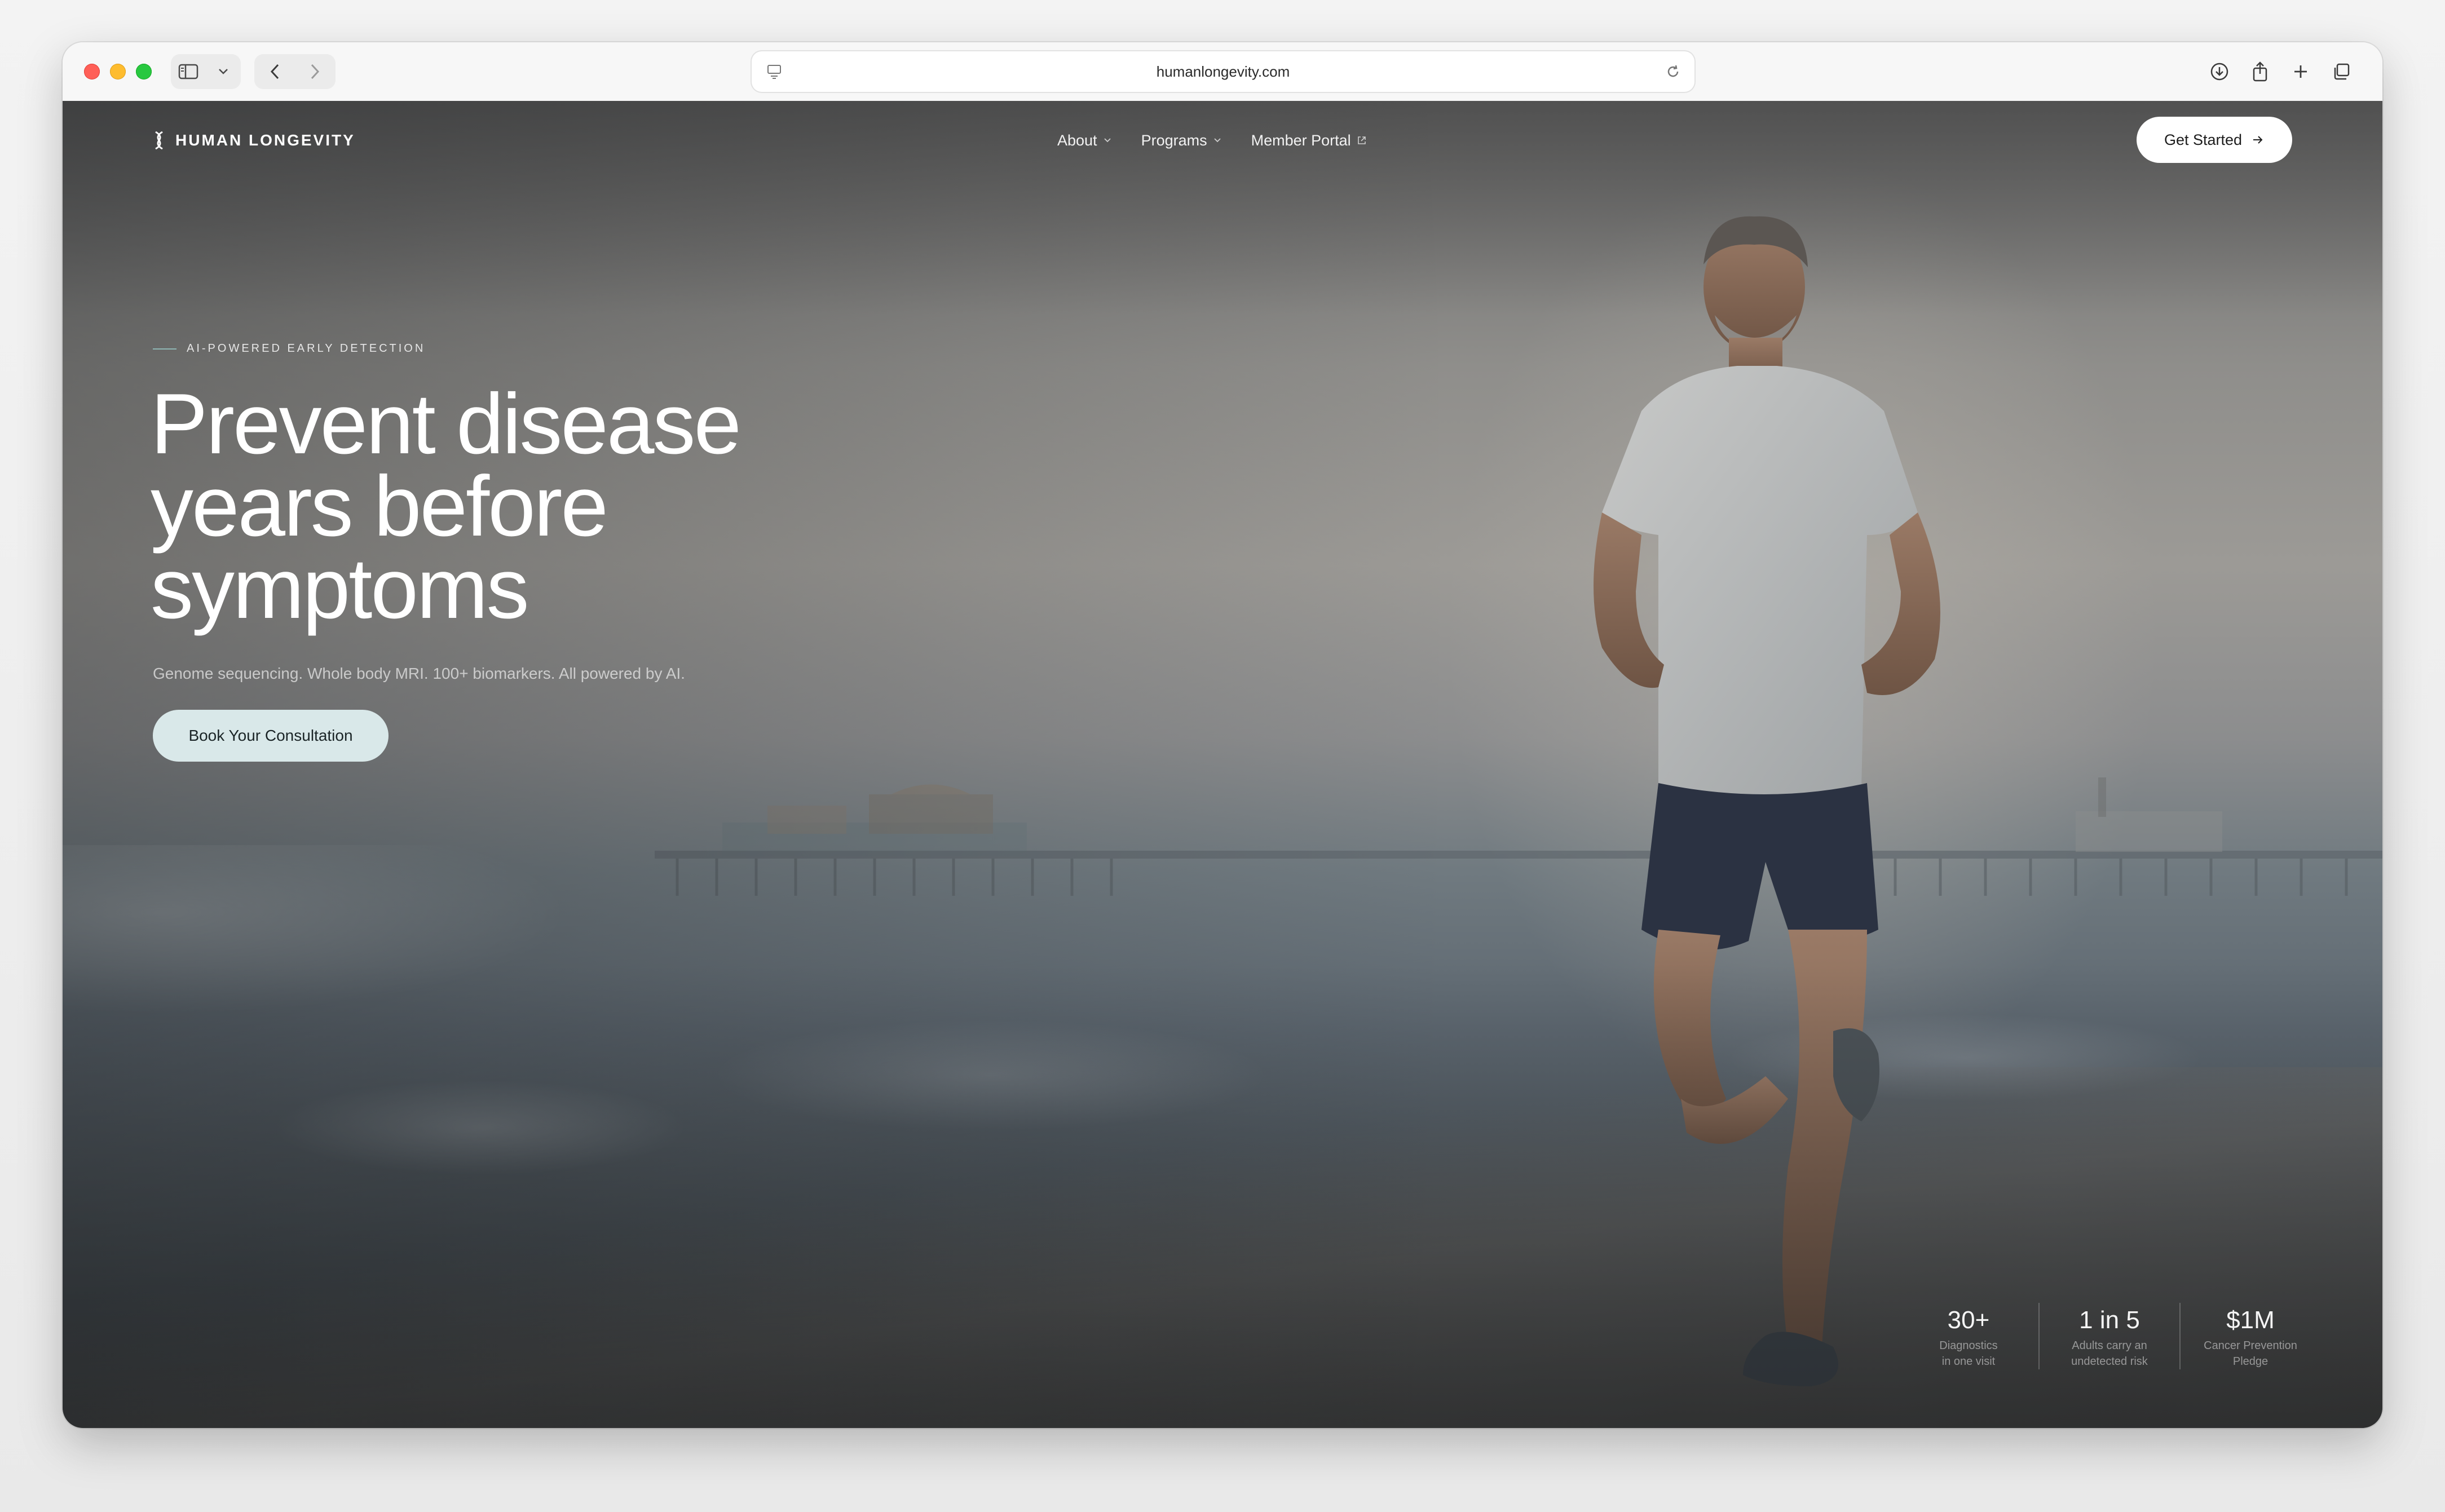  Describe the element at coordinates (2203, 139) in the screenshot. I see `get-started-label: Get Started` at that location.